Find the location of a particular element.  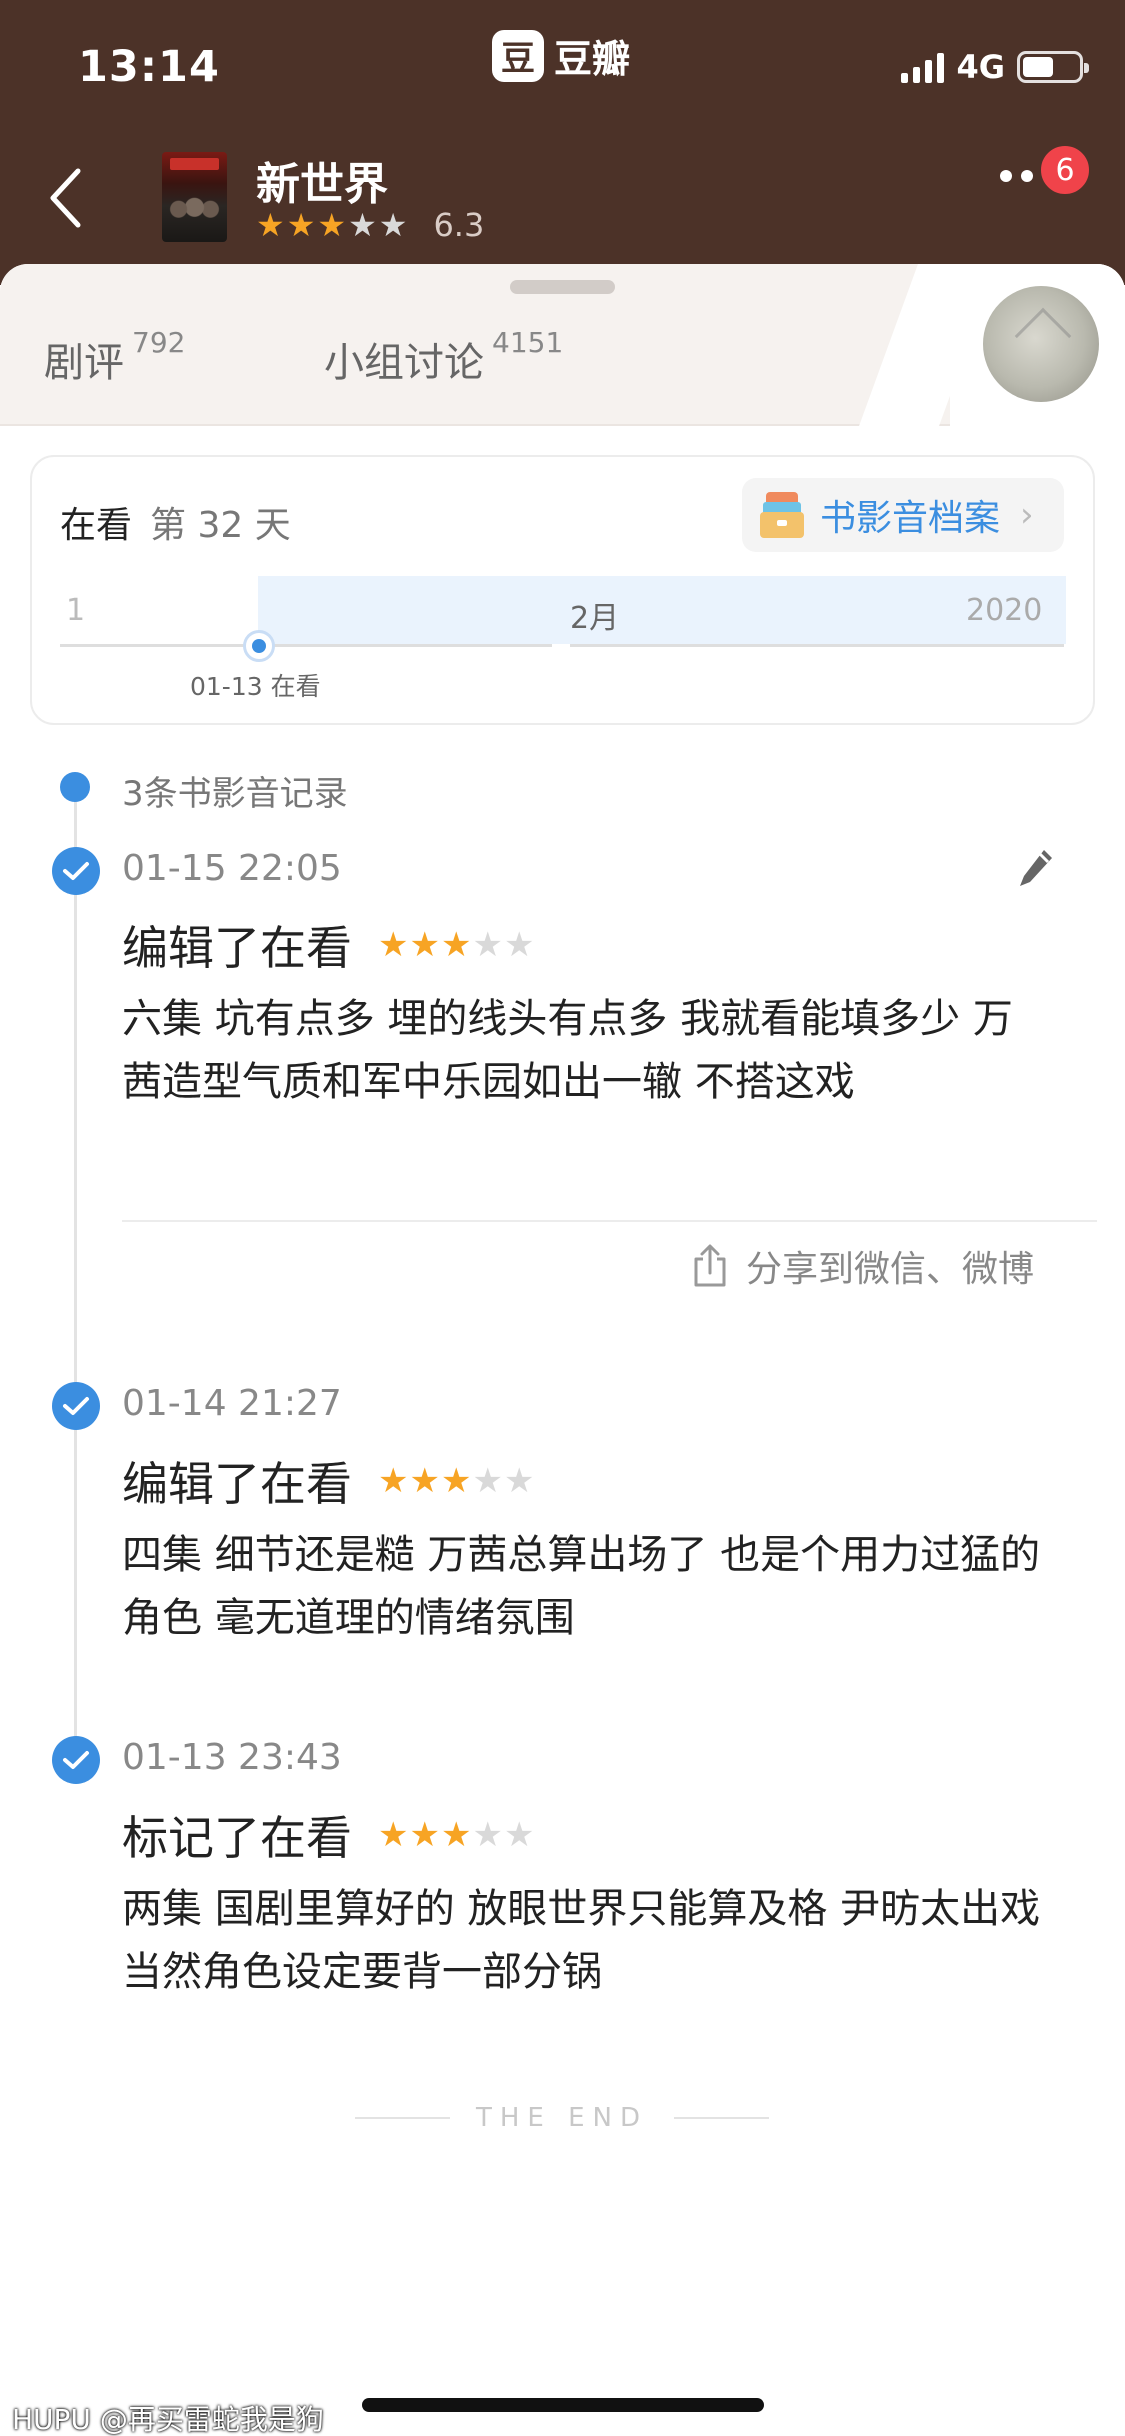

tab-reviews-label: 剧评 is located at coordinates (84, 363).